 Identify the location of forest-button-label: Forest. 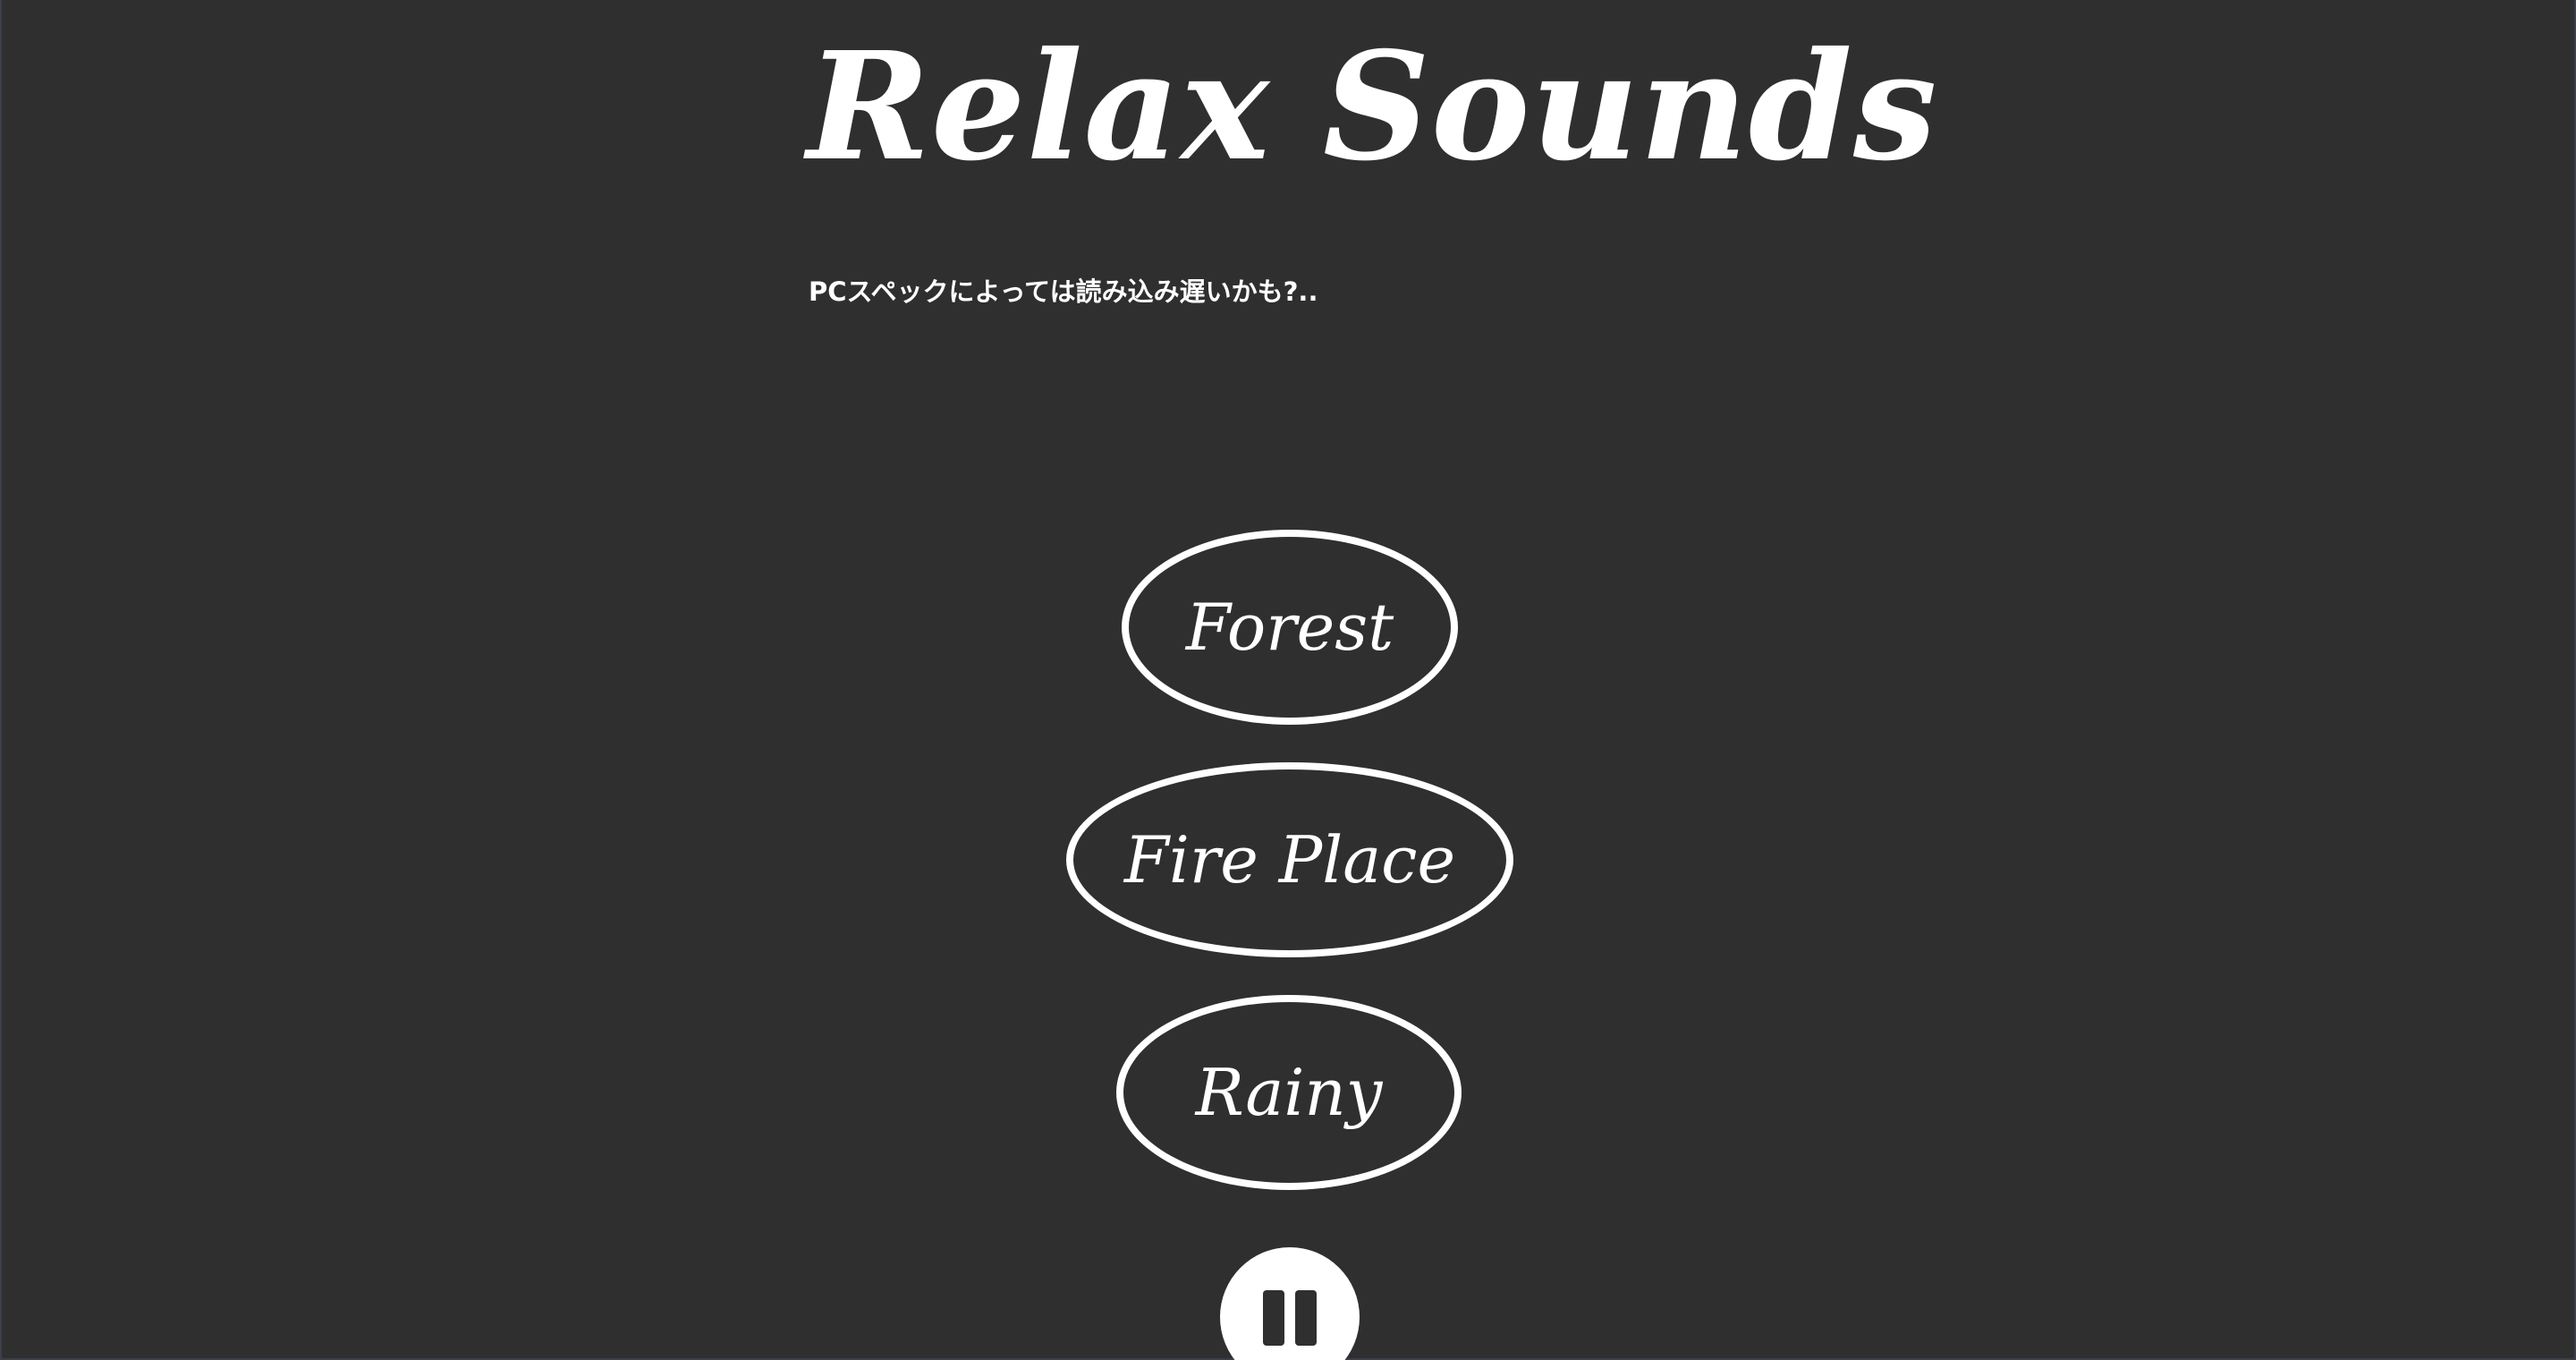
(1289, 627).